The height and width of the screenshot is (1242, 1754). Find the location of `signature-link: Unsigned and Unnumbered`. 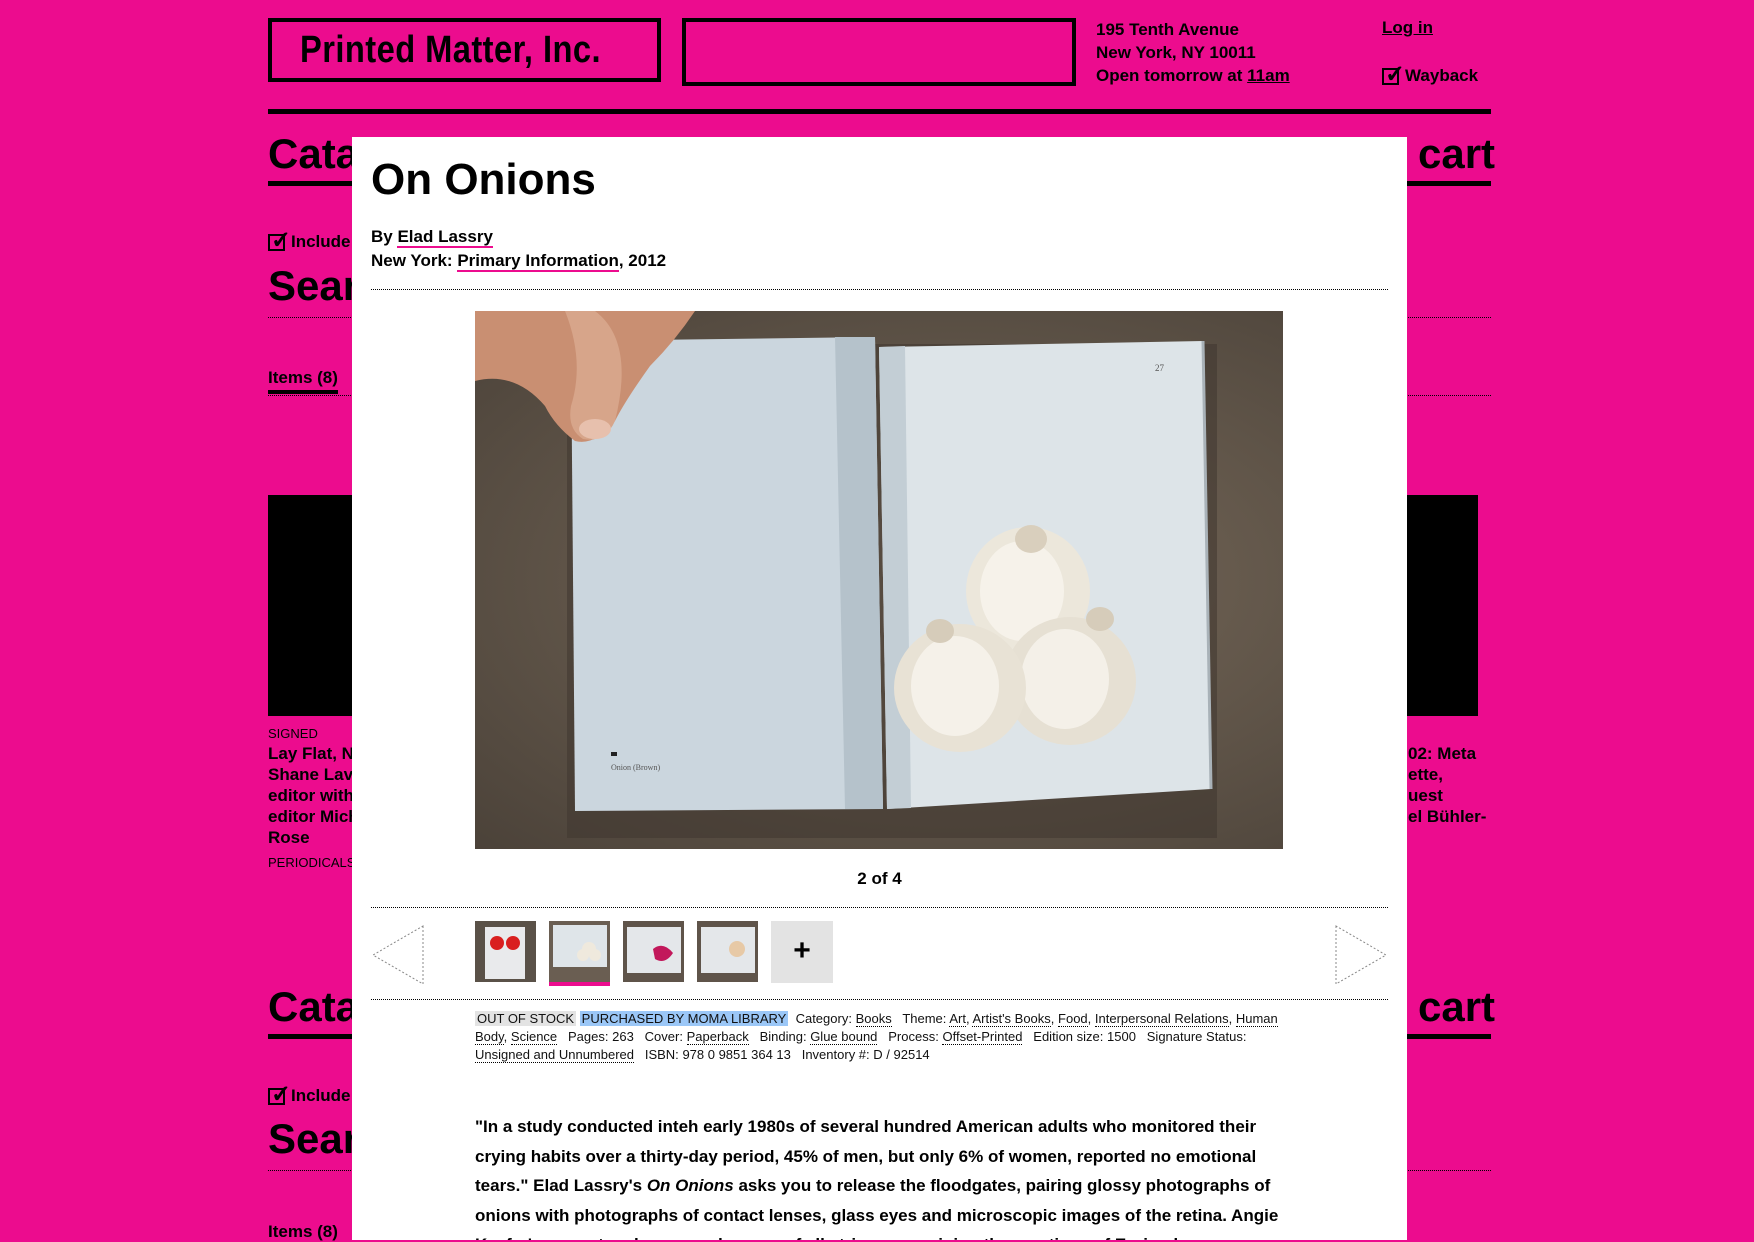

signature-link: Unsigned and Unnumbered is located at coordinates (554, 1055).